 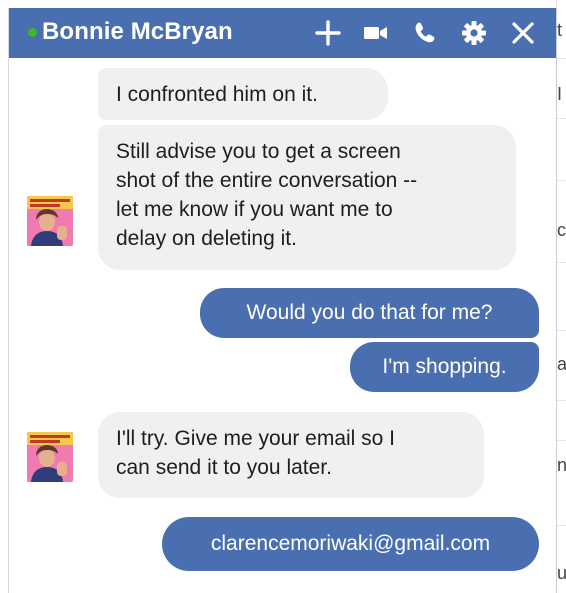 I want to click on chat-title-bar: Bonnie McBryan, so click(x=282, y=33).